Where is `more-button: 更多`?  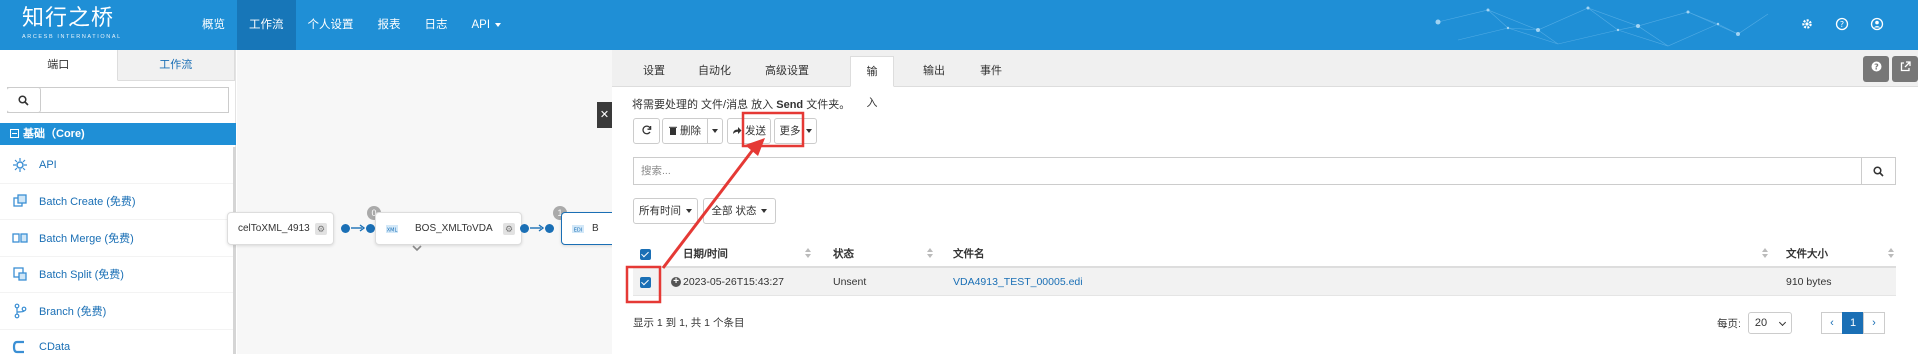
more-button: 更多 is located at coordinates (795, 131).